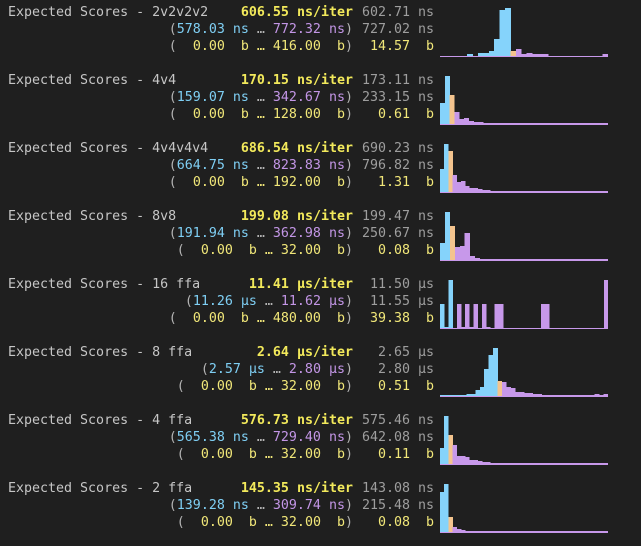 The height and width of the screenshot is (546, 641). What do you see at coordinates (296, 148) in the screenshot?
I see `avg-time: 686.54 ns/iter` at bounding box center [296, 148].